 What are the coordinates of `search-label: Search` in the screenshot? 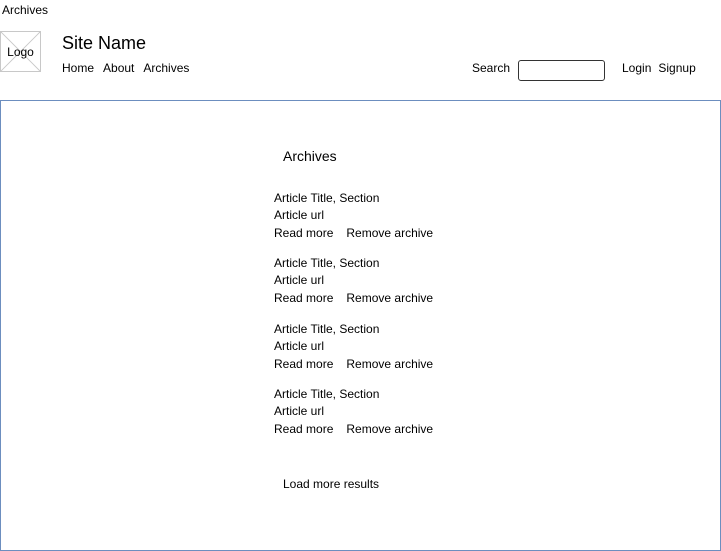 It's located at (491, 68).